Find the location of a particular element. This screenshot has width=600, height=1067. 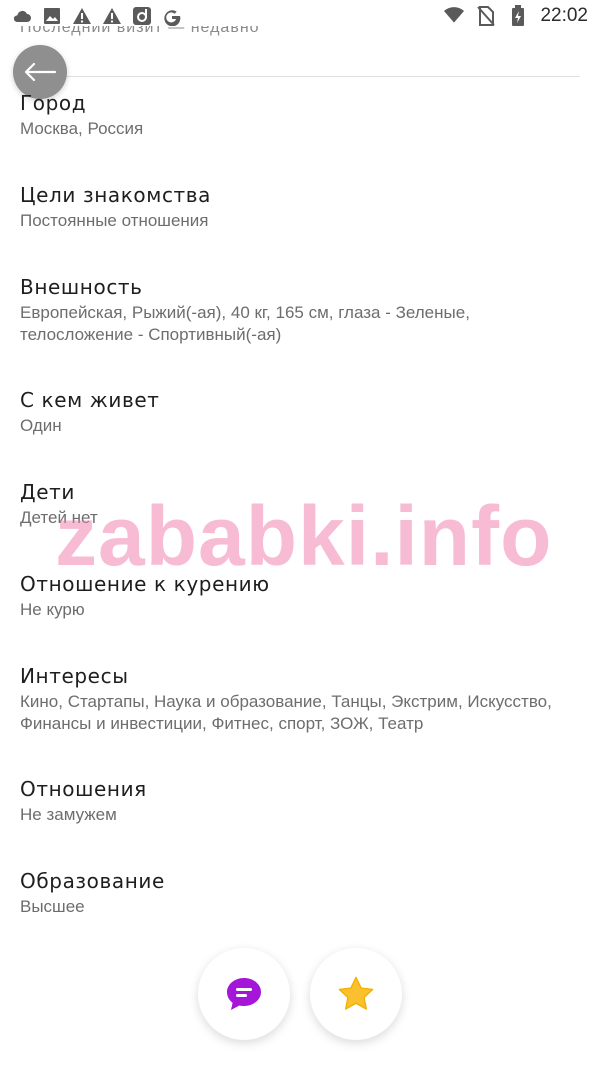

section-education: Образование Высшее is located at coordinates (300, 893).